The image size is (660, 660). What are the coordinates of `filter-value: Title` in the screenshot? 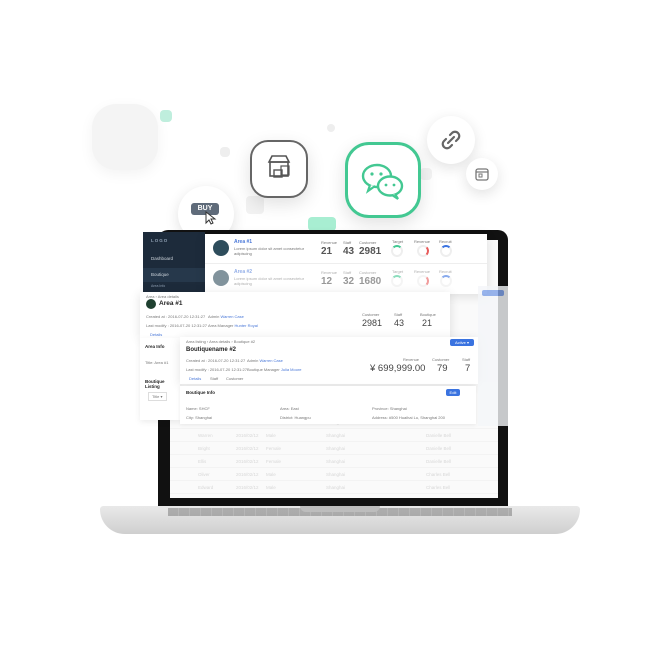 It's located at (156, 396).